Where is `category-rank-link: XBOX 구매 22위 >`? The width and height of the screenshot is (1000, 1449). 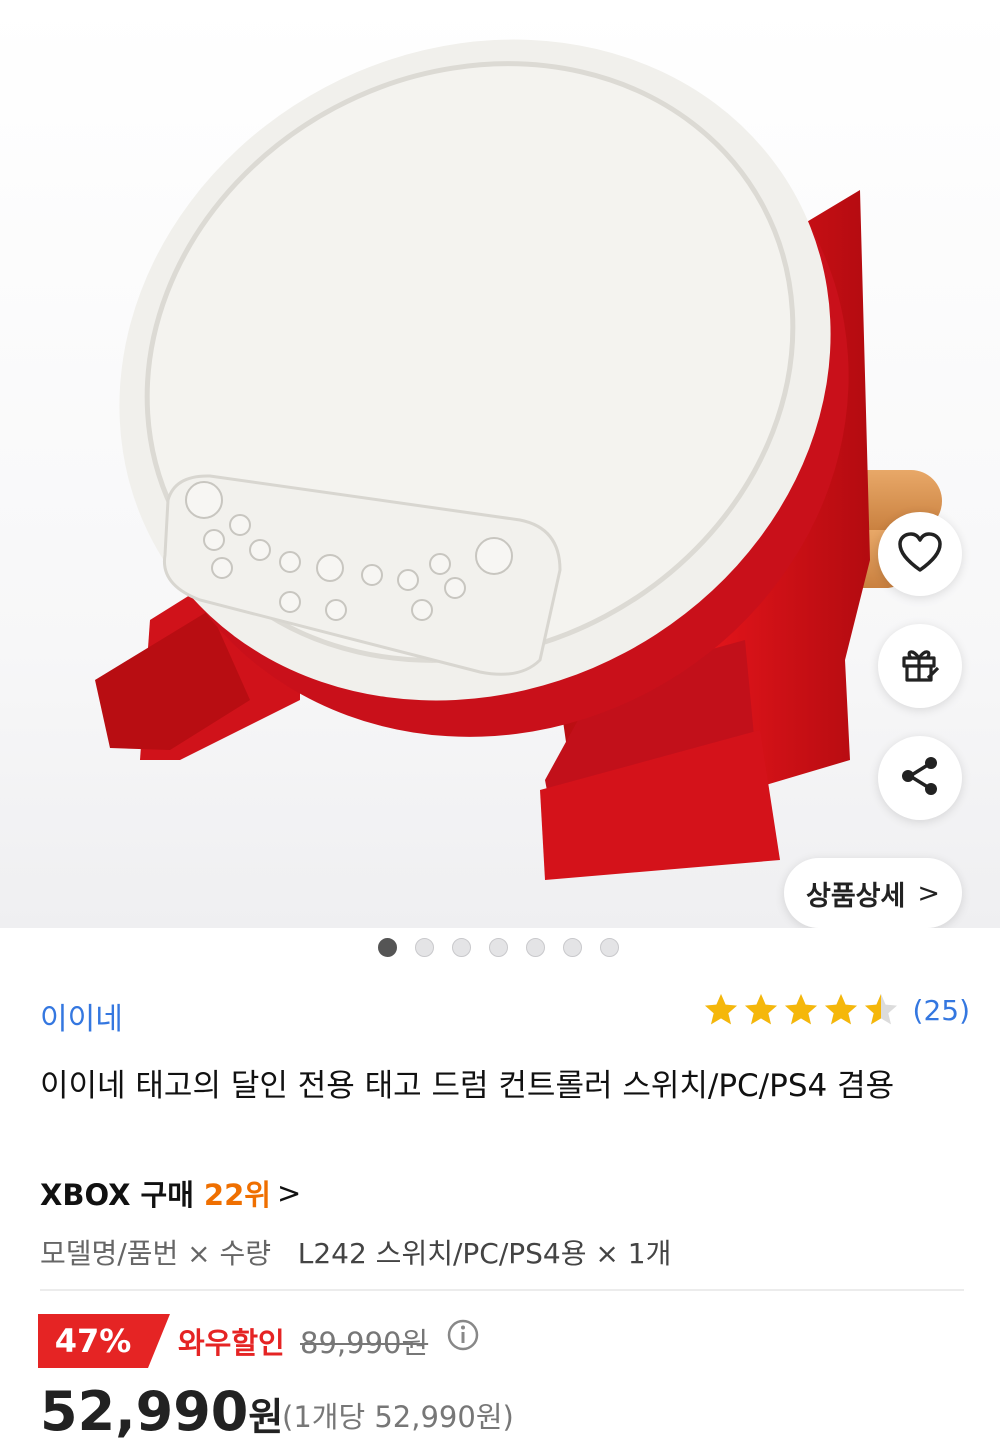
category-rank-link: XBOX 구매 22위 > is located at coordinates (170, 1193).